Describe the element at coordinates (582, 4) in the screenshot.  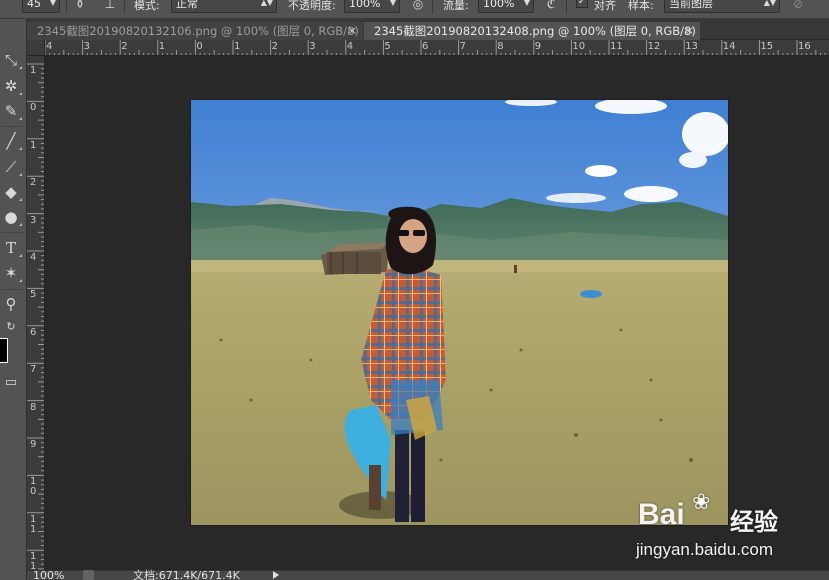
I see `align-checkbox: ✓` at that location.